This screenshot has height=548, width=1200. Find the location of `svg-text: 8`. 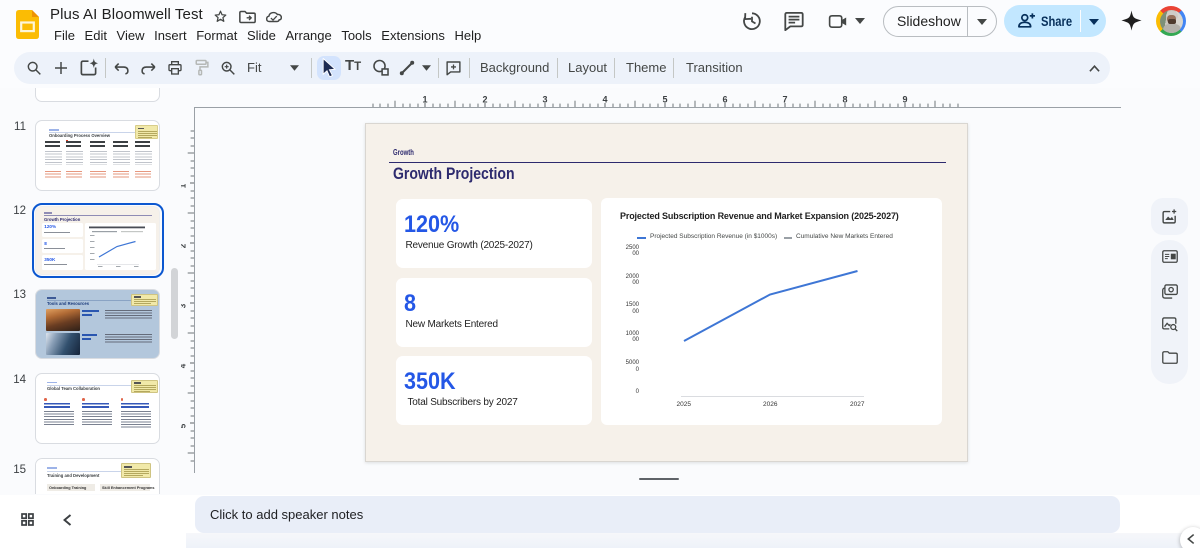

svg-text: 8 is located at coordinates (844, 100).